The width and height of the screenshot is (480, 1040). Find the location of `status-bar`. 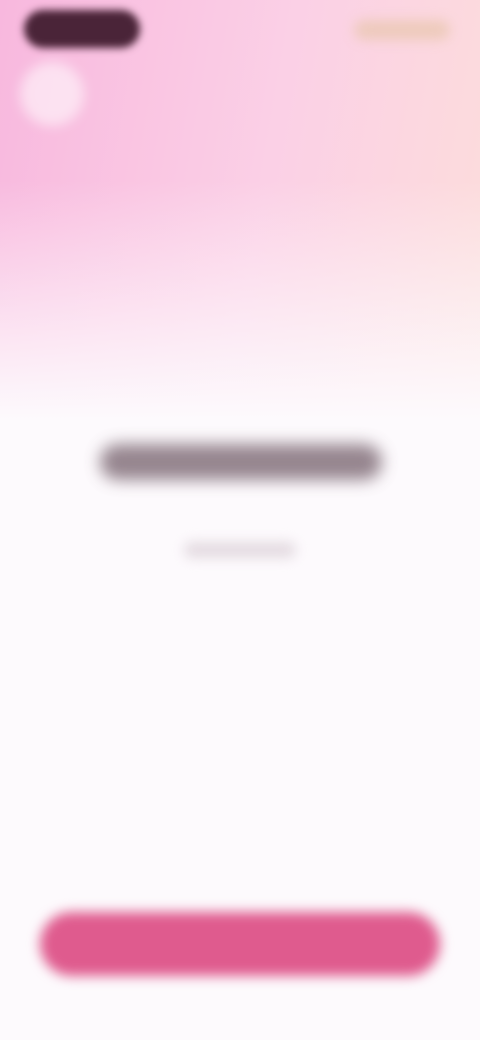

status-bar is located at coordinates (240, 30).